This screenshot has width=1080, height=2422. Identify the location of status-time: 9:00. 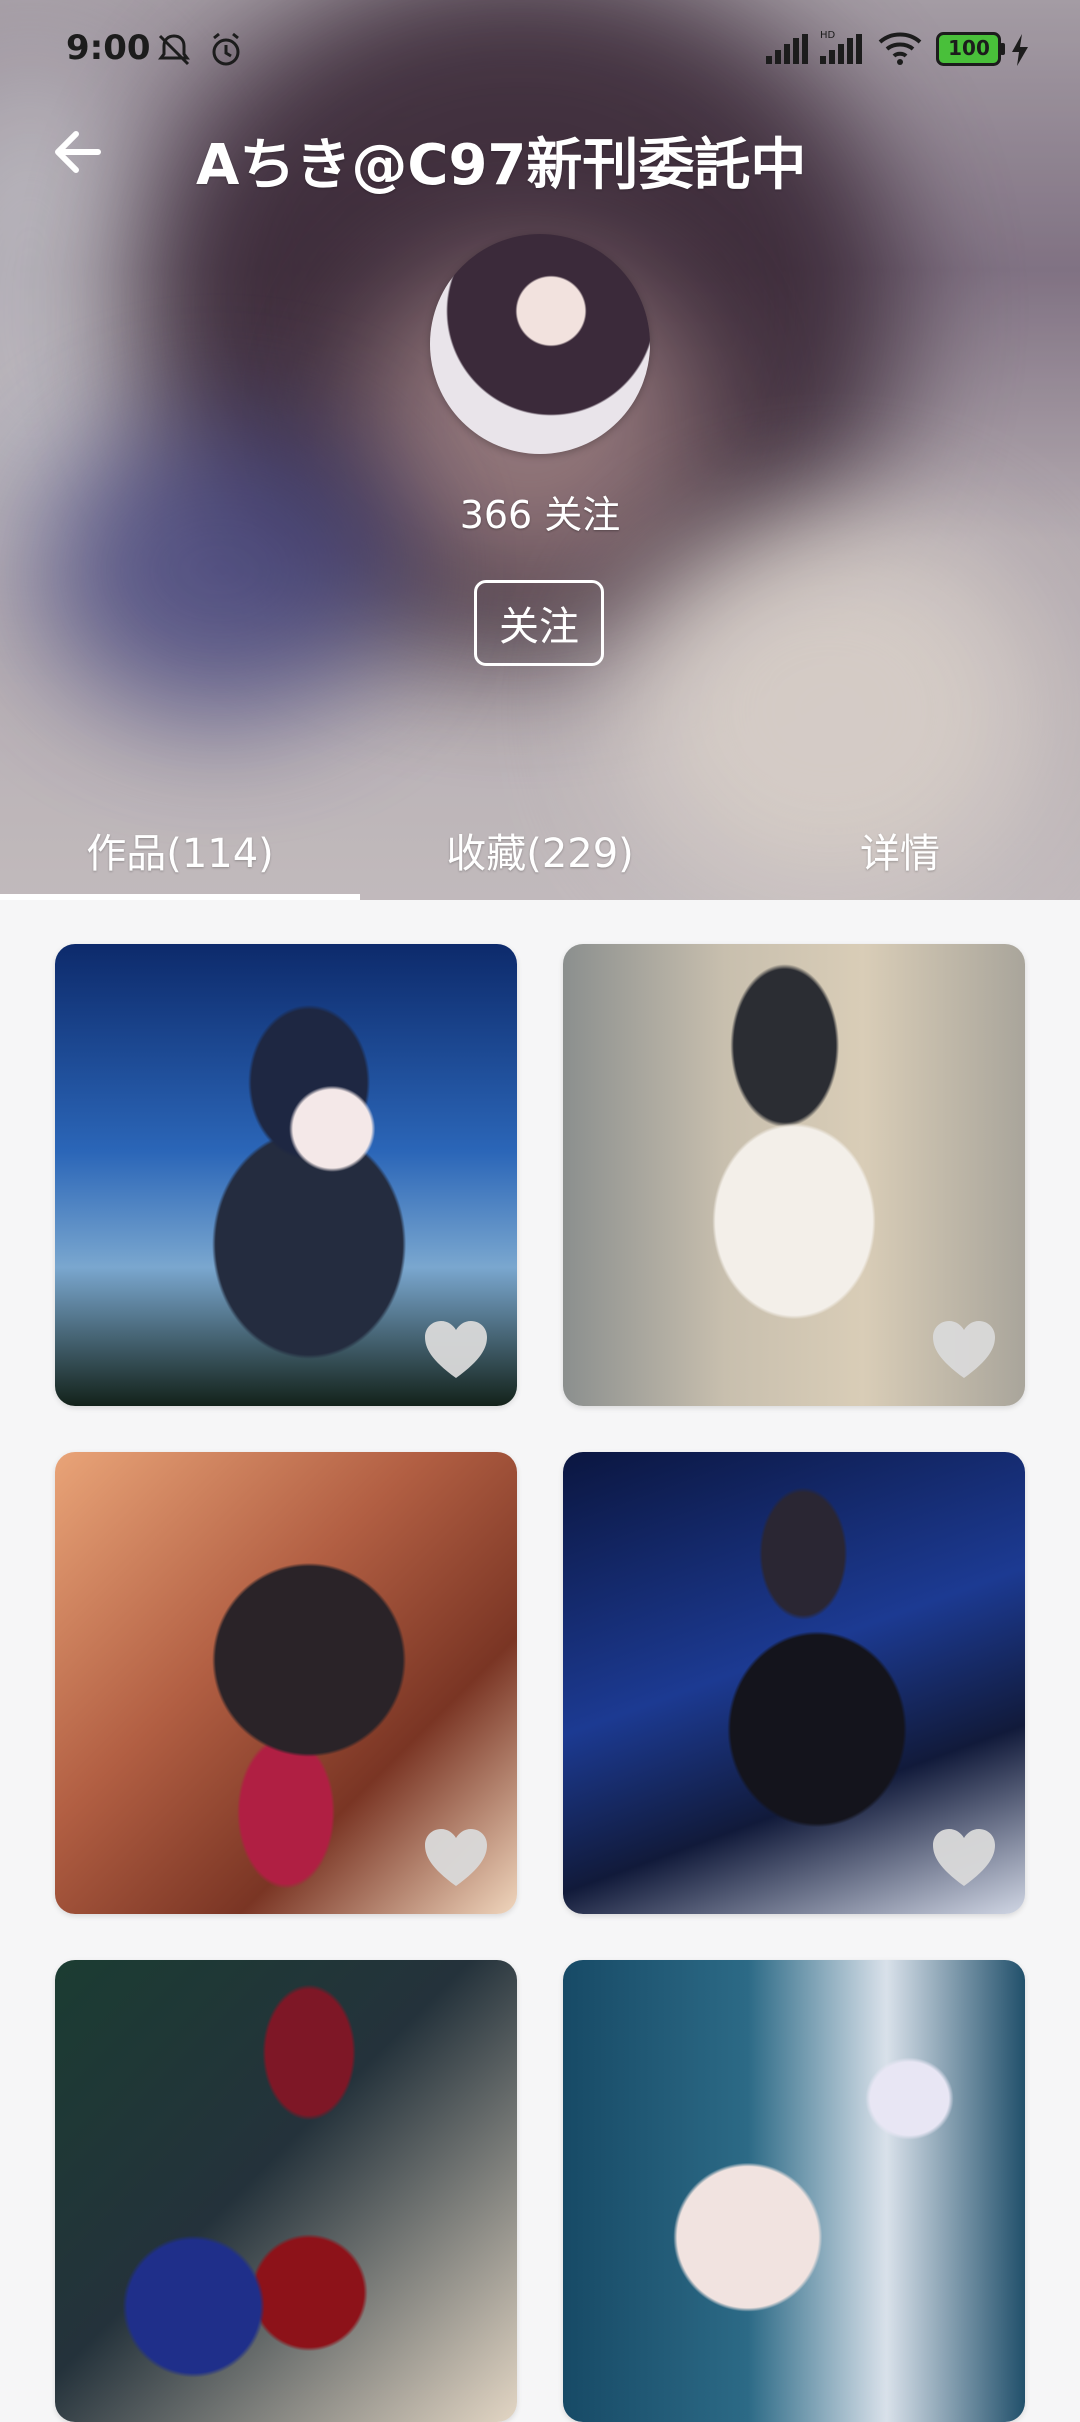
(108, 48).